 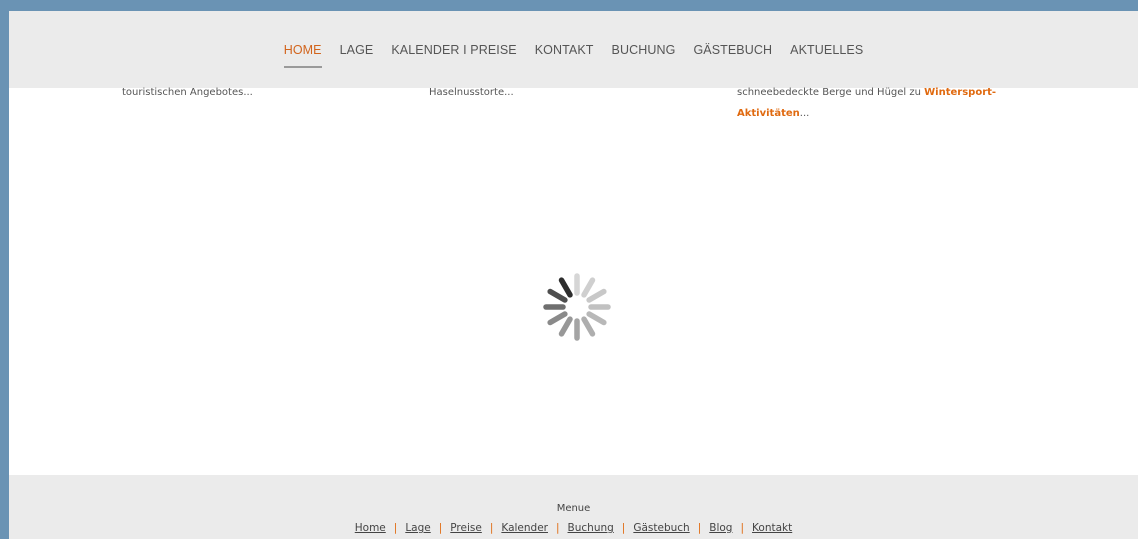 I want to click on spinner-svg, so click(x=577, y=307).